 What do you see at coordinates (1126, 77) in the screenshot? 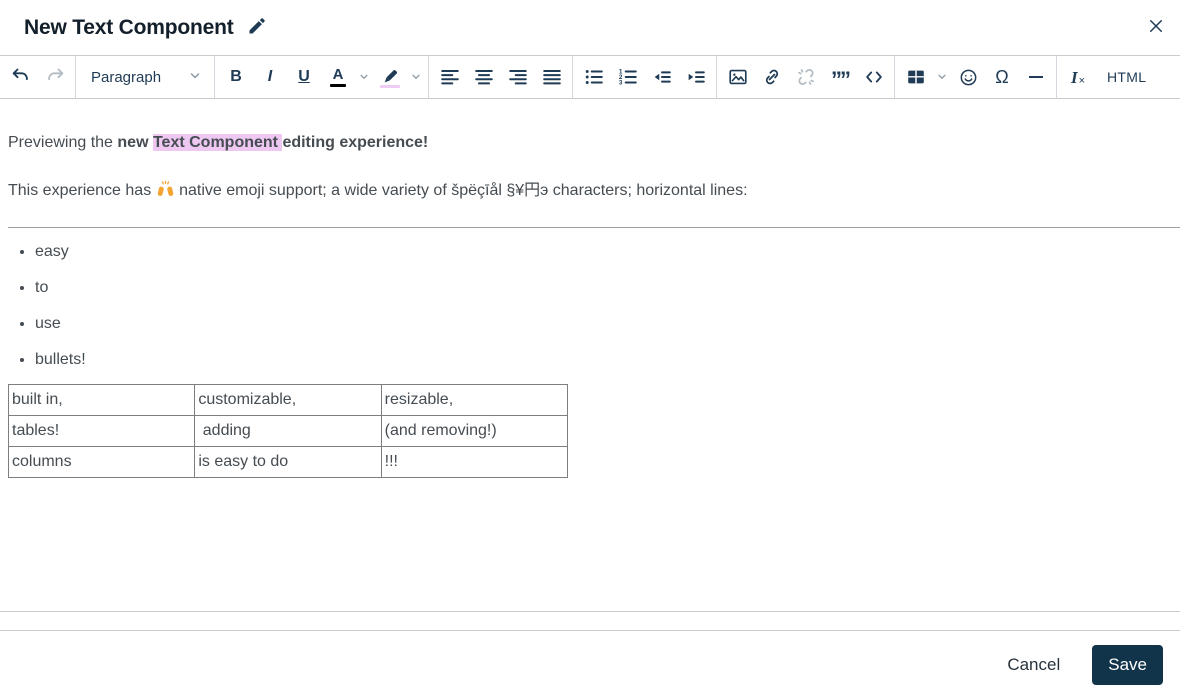
I see `html-view-button: HTML` at bounding box center [1126, 77].